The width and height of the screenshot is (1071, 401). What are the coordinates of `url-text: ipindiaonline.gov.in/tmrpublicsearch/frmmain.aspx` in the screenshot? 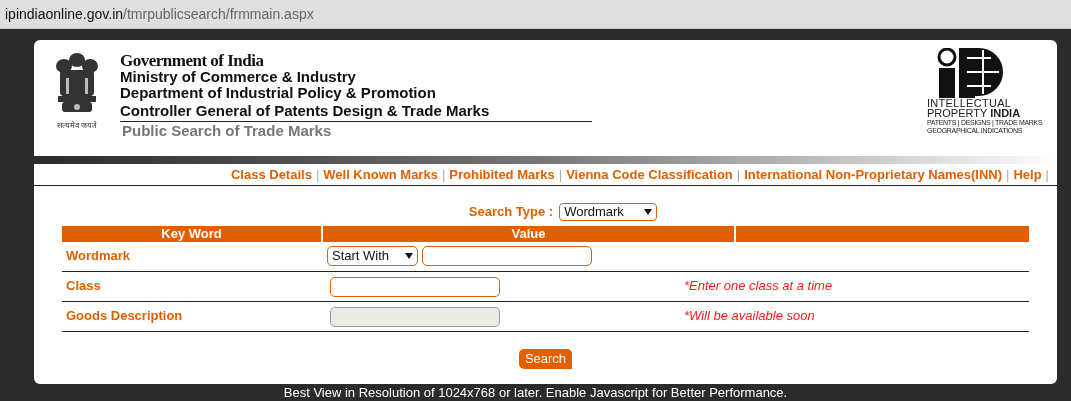 It's located at (159, 14).